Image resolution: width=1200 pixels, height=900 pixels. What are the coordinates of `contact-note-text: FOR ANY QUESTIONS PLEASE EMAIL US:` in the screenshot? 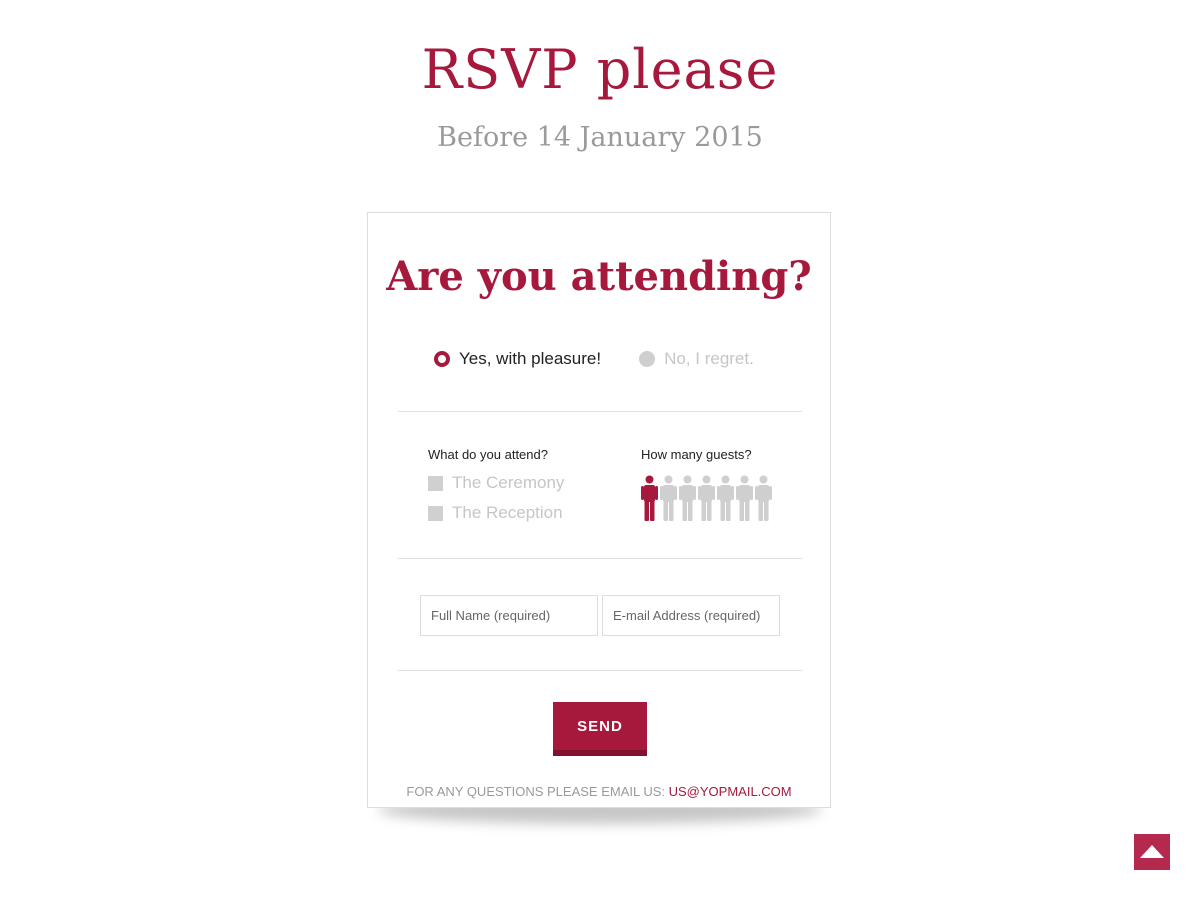 It's located at (537, 791).